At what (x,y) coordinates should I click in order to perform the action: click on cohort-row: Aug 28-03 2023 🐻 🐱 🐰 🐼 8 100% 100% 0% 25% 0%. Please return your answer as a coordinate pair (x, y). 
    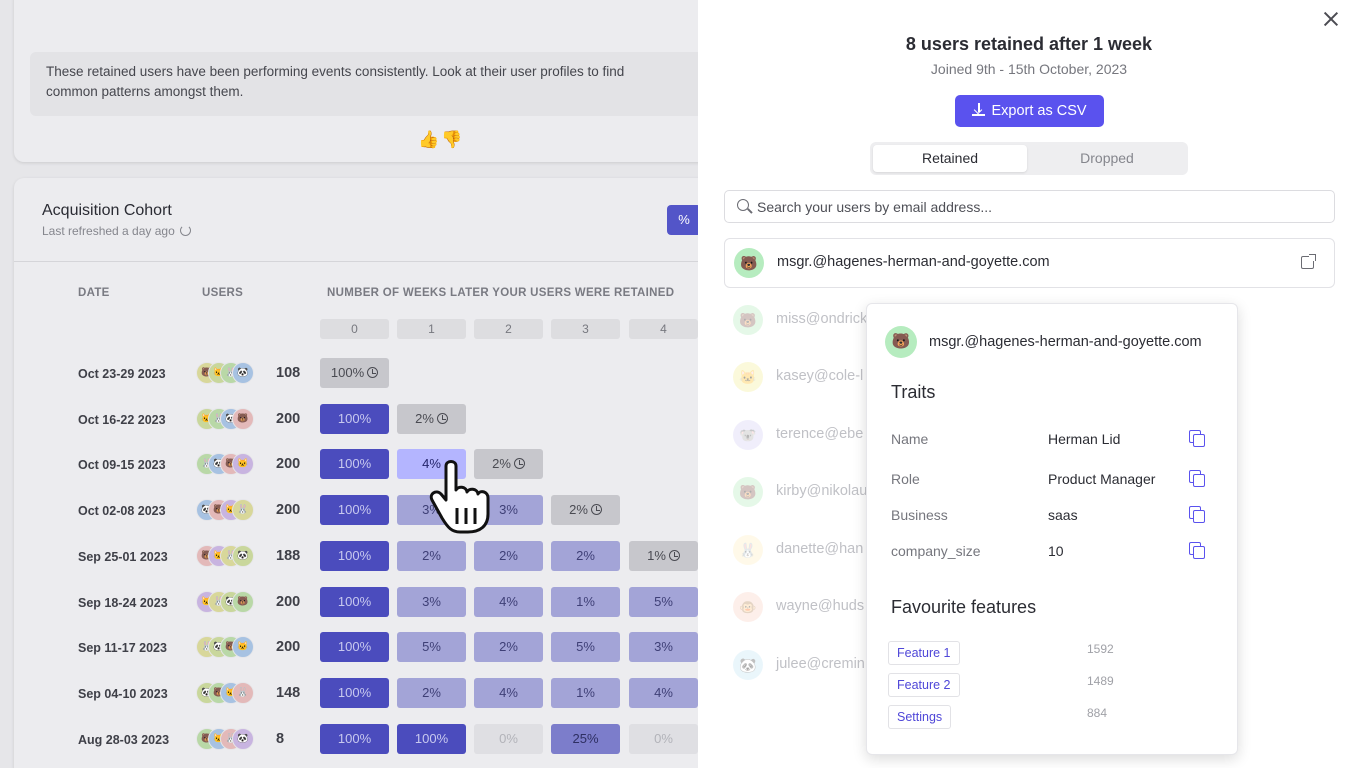
    Looking at the image, I should click on (349, 739).